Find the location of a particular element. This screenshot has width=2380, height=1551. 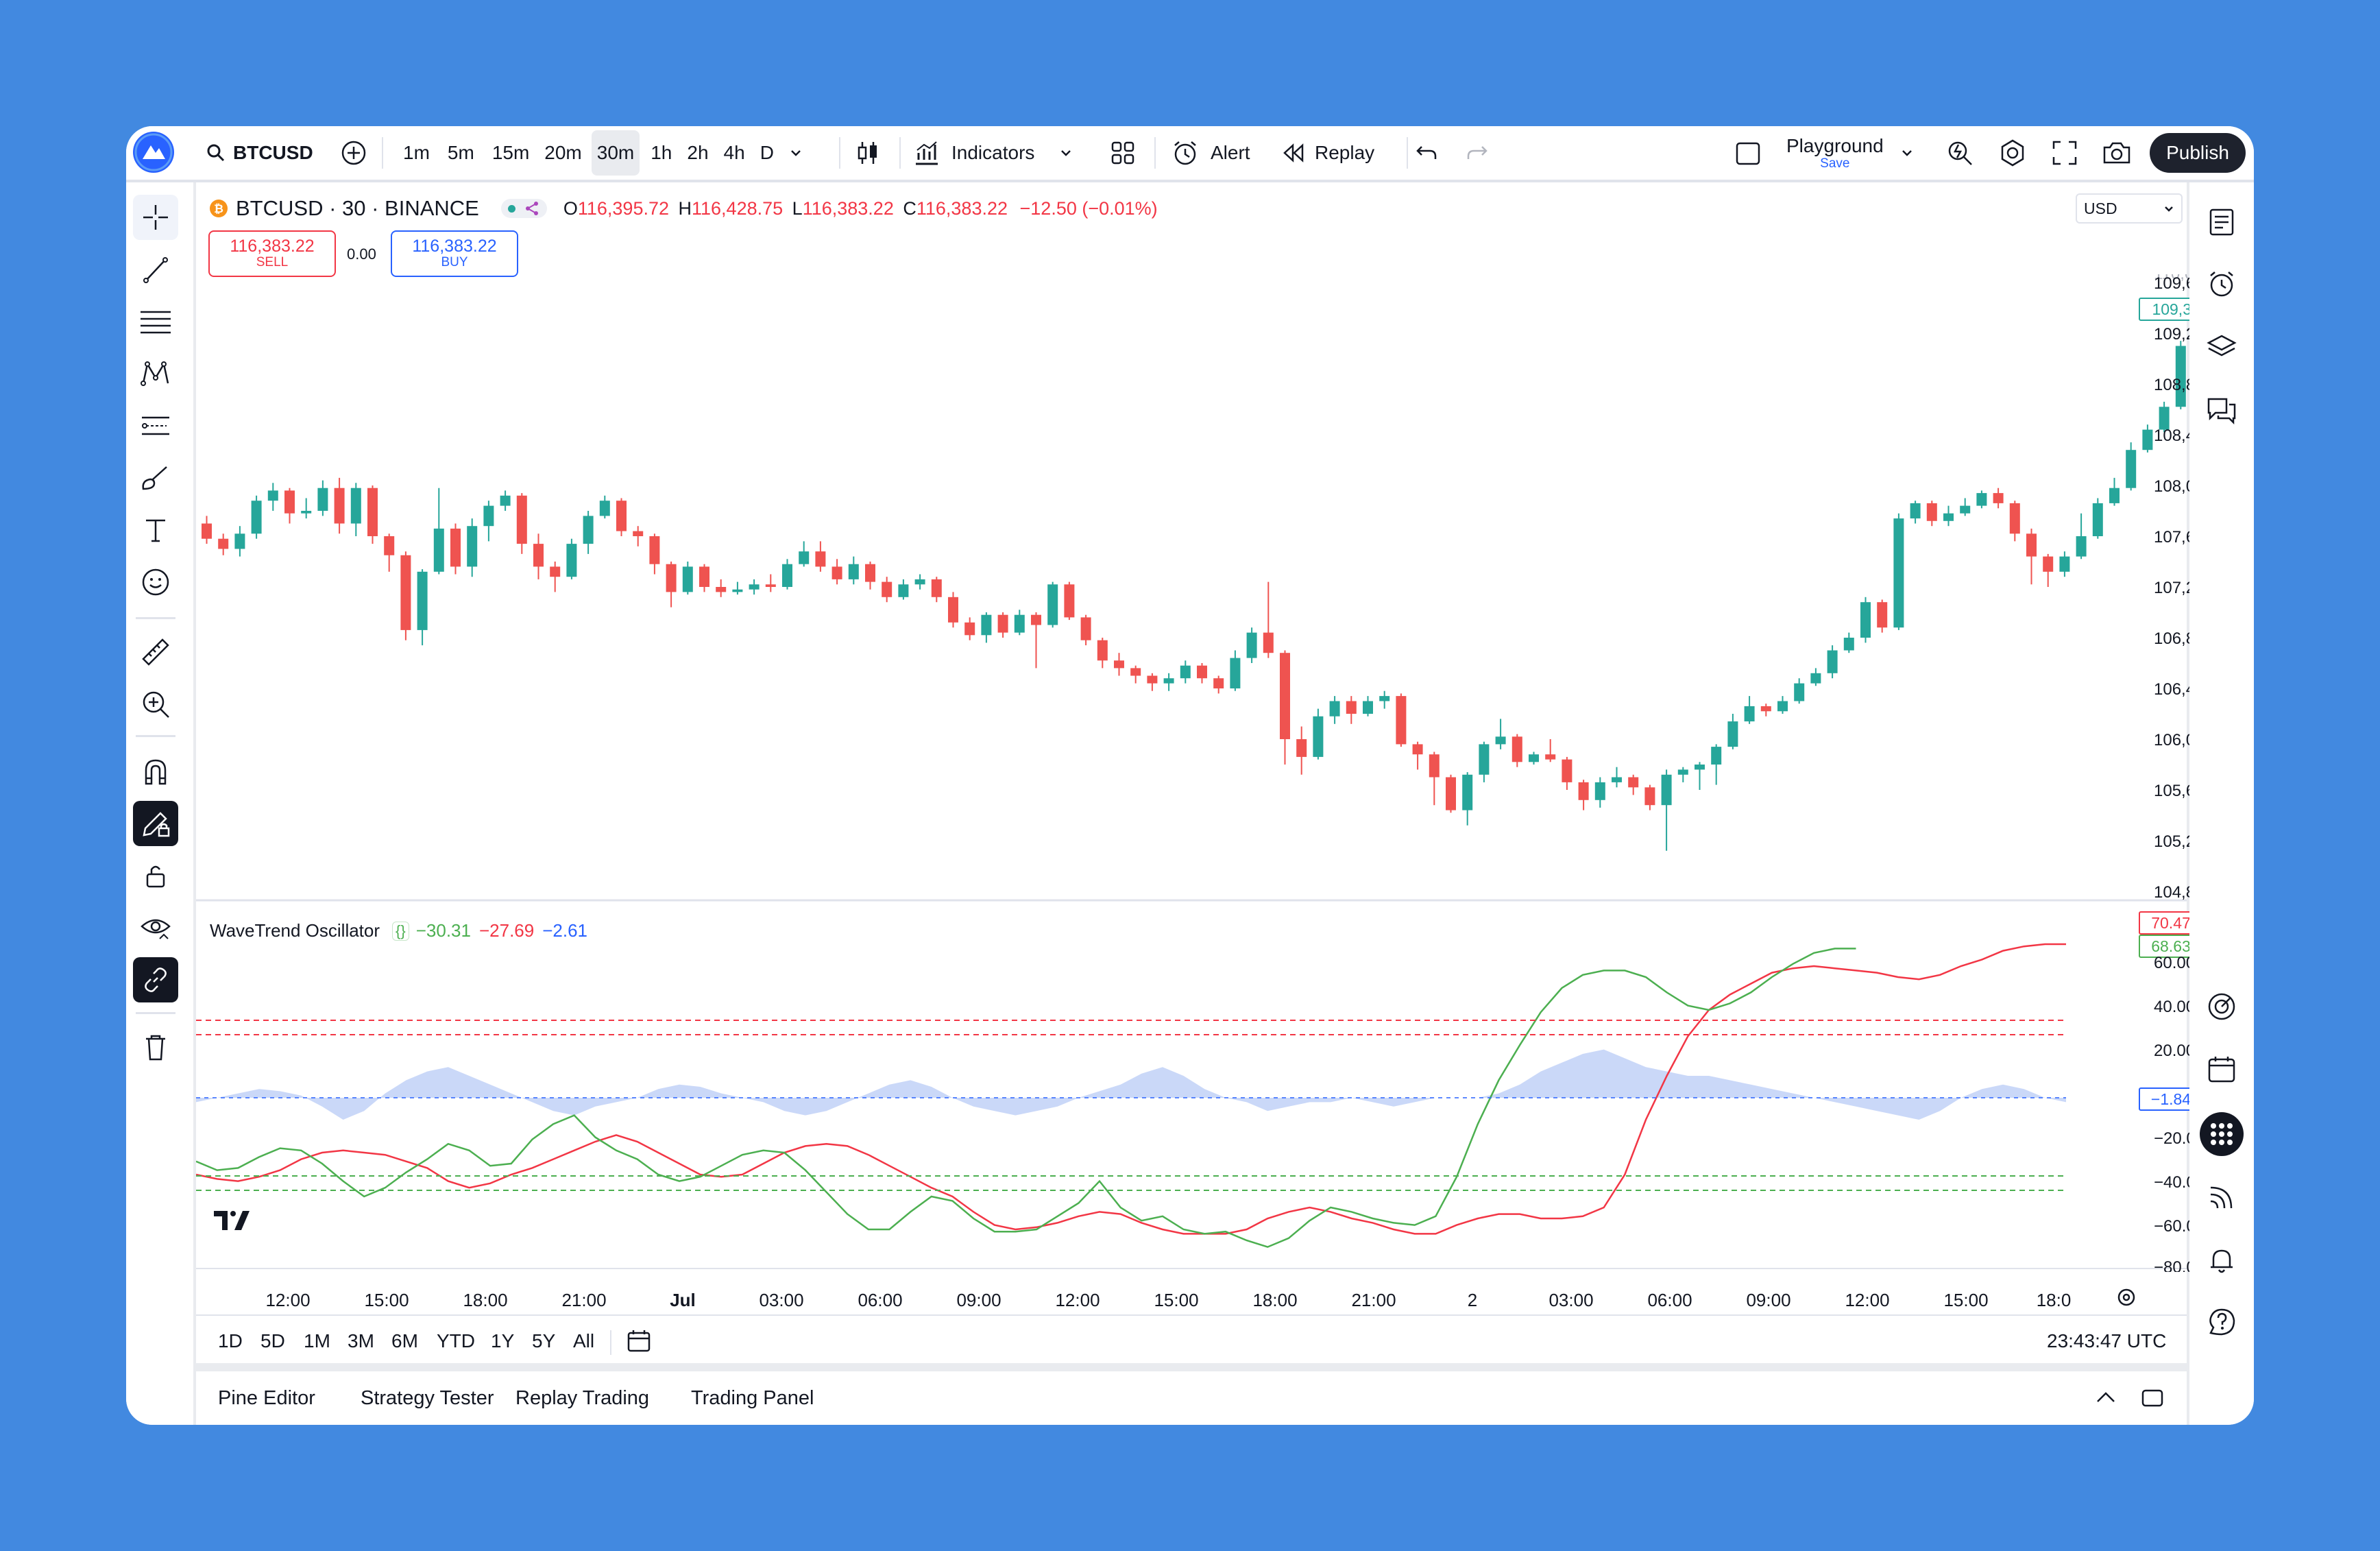

range-5d: 5D is located at coordinates (272, 1341).